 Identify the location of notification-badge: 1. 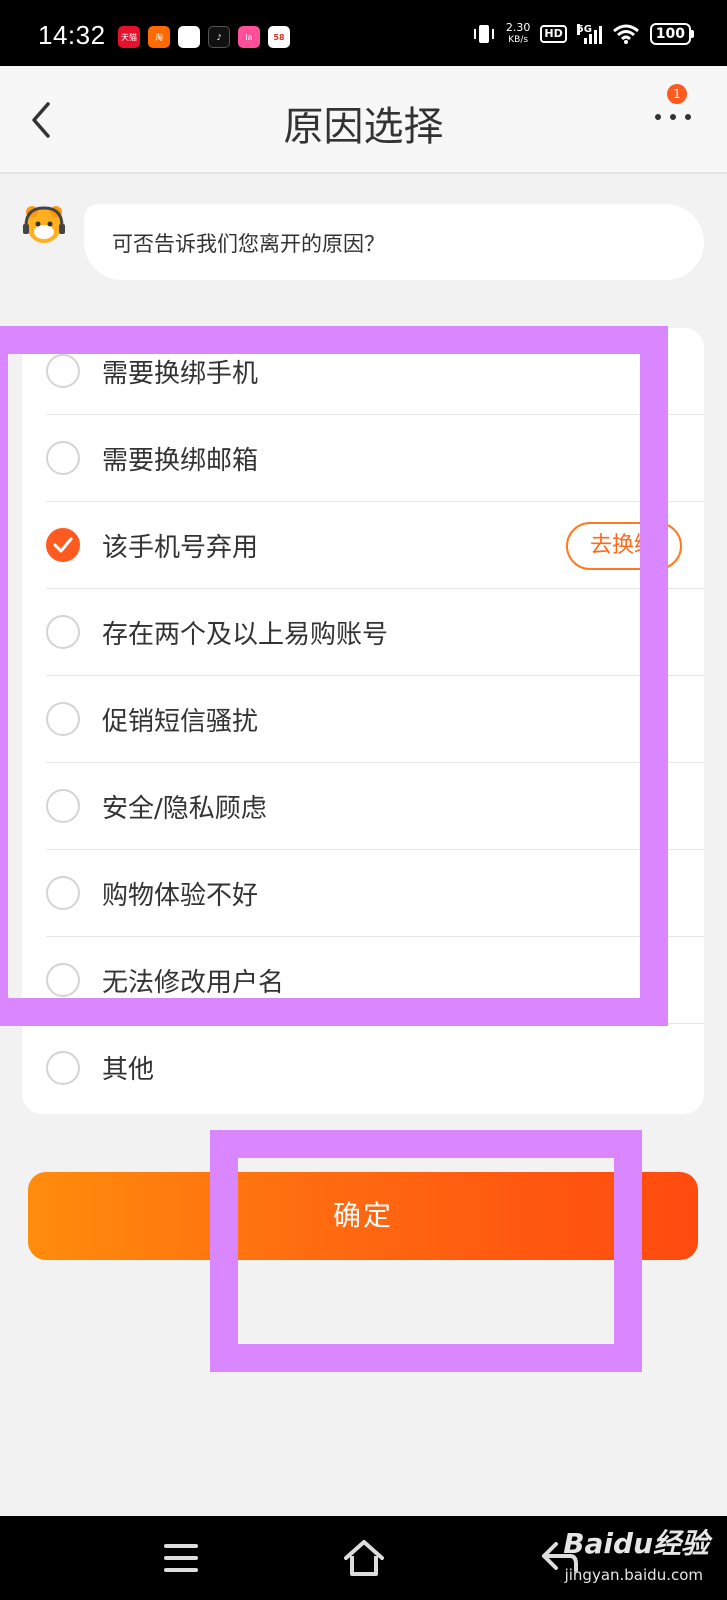
(677, 94).